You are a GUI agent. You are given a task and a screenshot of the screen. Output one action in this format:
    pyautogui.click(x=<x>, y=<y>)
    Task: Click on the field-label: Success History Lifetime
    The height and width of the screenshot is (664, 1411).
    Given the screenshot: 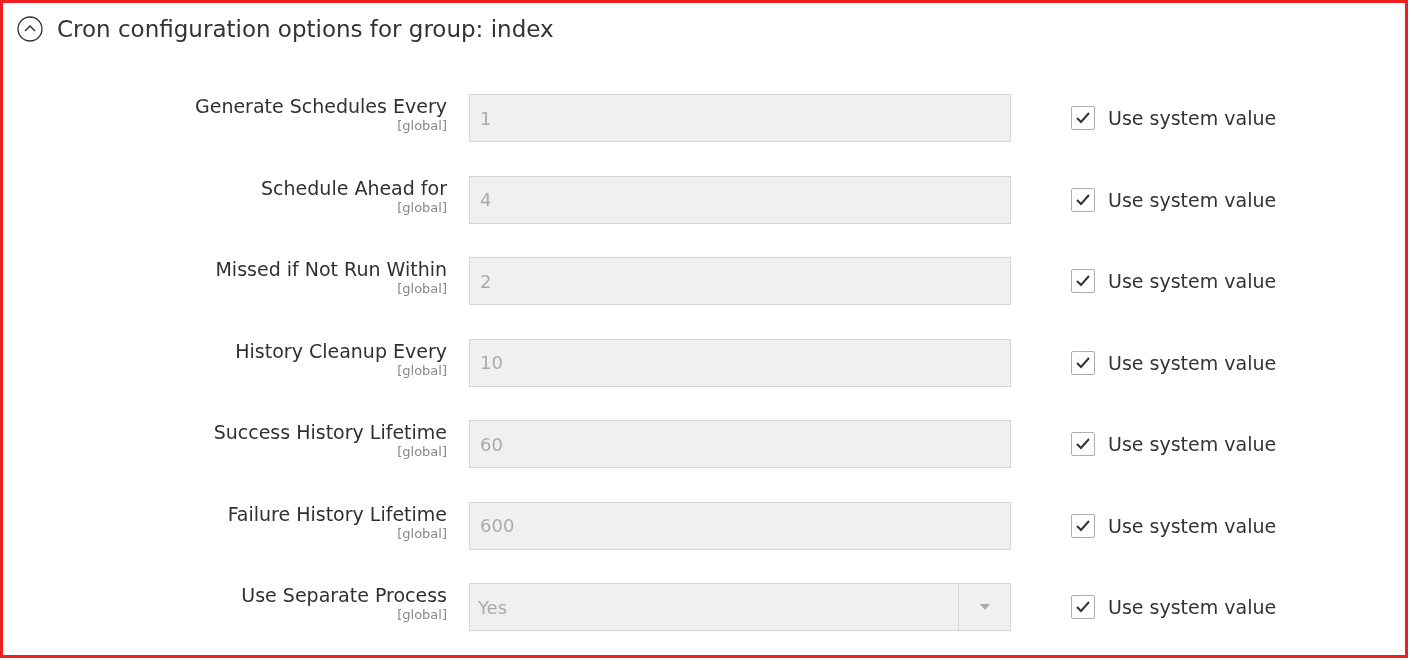 What is the action you would take?
    pyautogui.click(x=330, y=432)
    